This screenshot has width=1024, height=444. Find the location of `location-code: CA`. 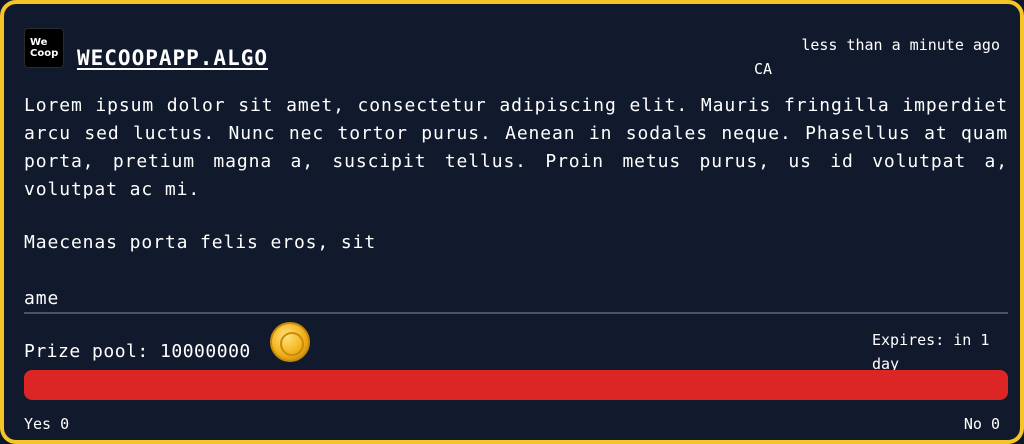

location-code: CA is located at coordinates (763, 69).